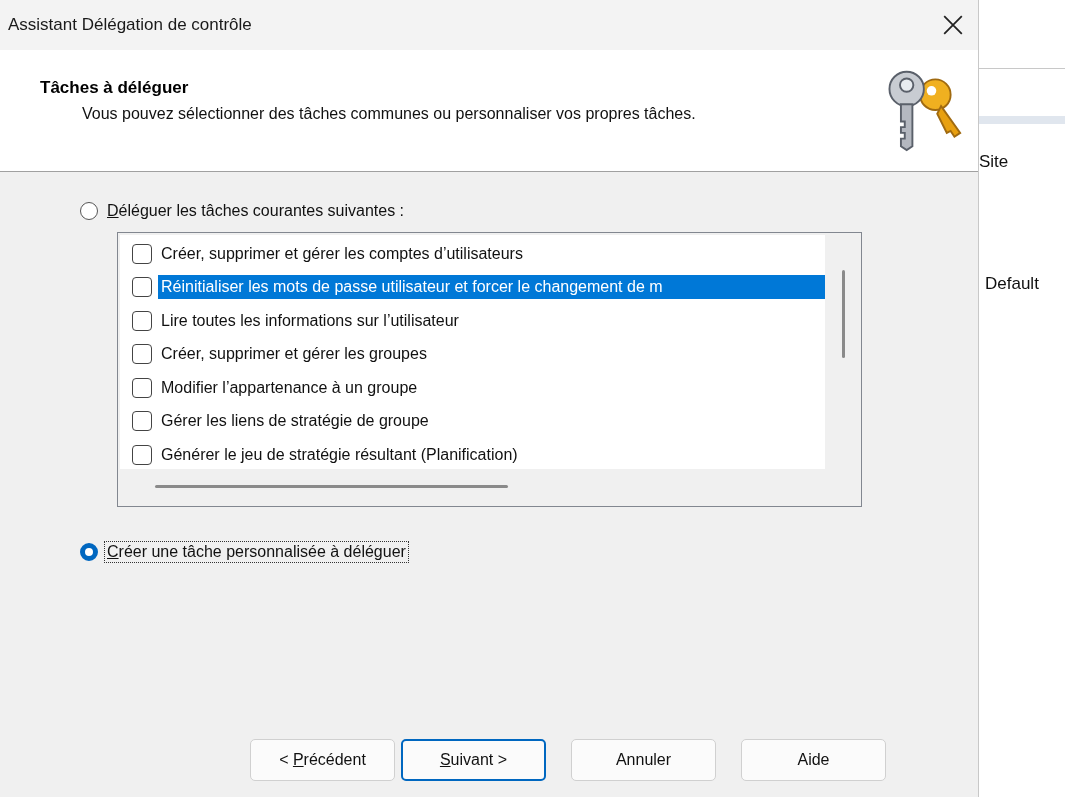 Image resolution: width=1065 pixels, height=797 pixels. What do you see at coordinates (994, 162) in the screenshot?
I see `background-label: Site` at bounding box center [994, 162].